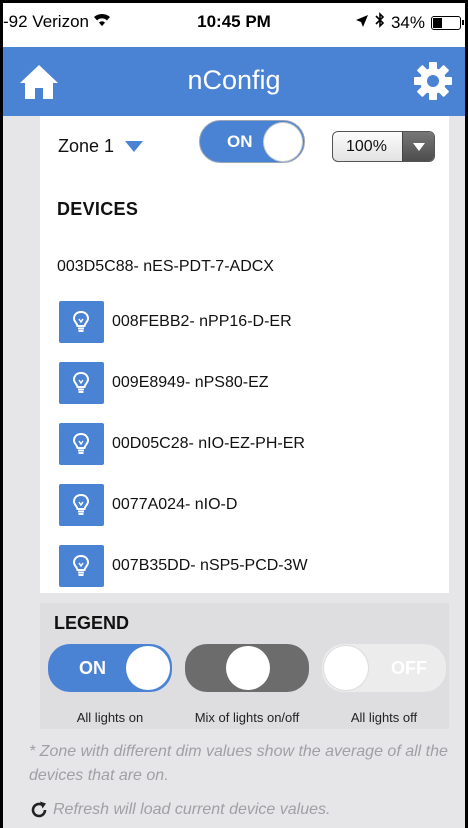 This screenshot has height=828, width=468. I want to click on toggle-label: ON, so click(240, 141).